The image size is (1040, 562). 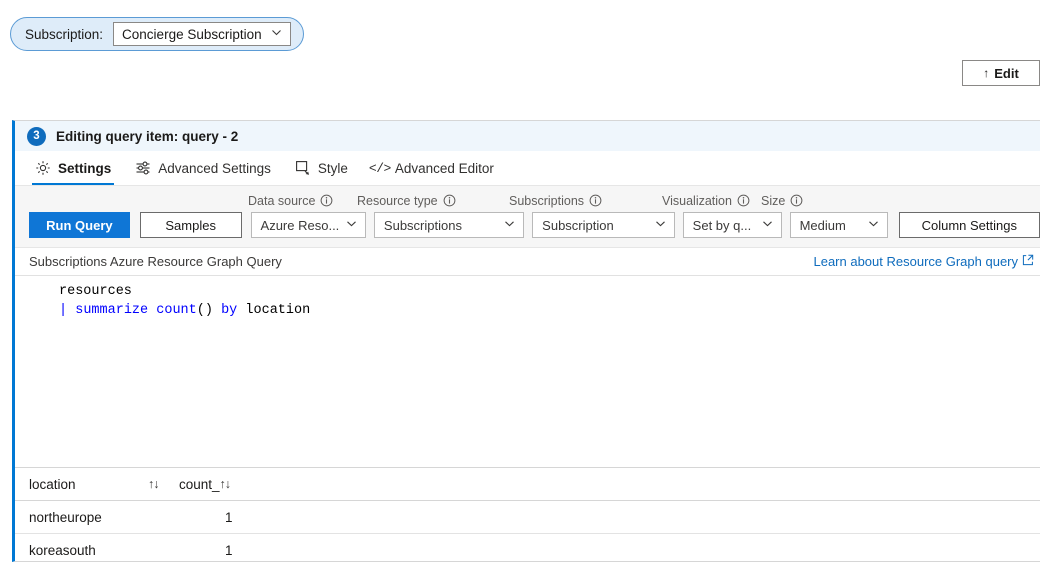 I want to click on size-dropdown: Medium, so click(x=838, y=225).